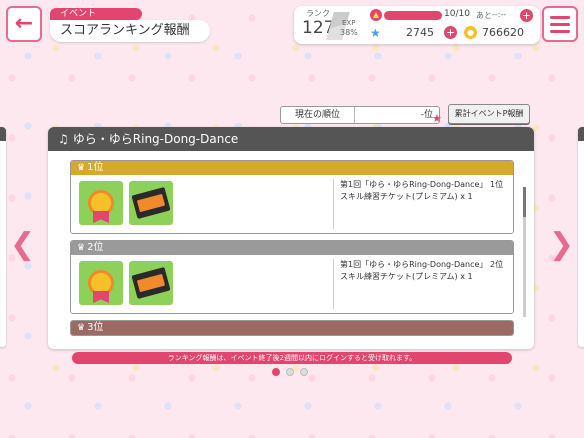 Image resolution: width=584 pixels, height=438 pixels. I want to click on title-tag: イベント, so click(96, 14).